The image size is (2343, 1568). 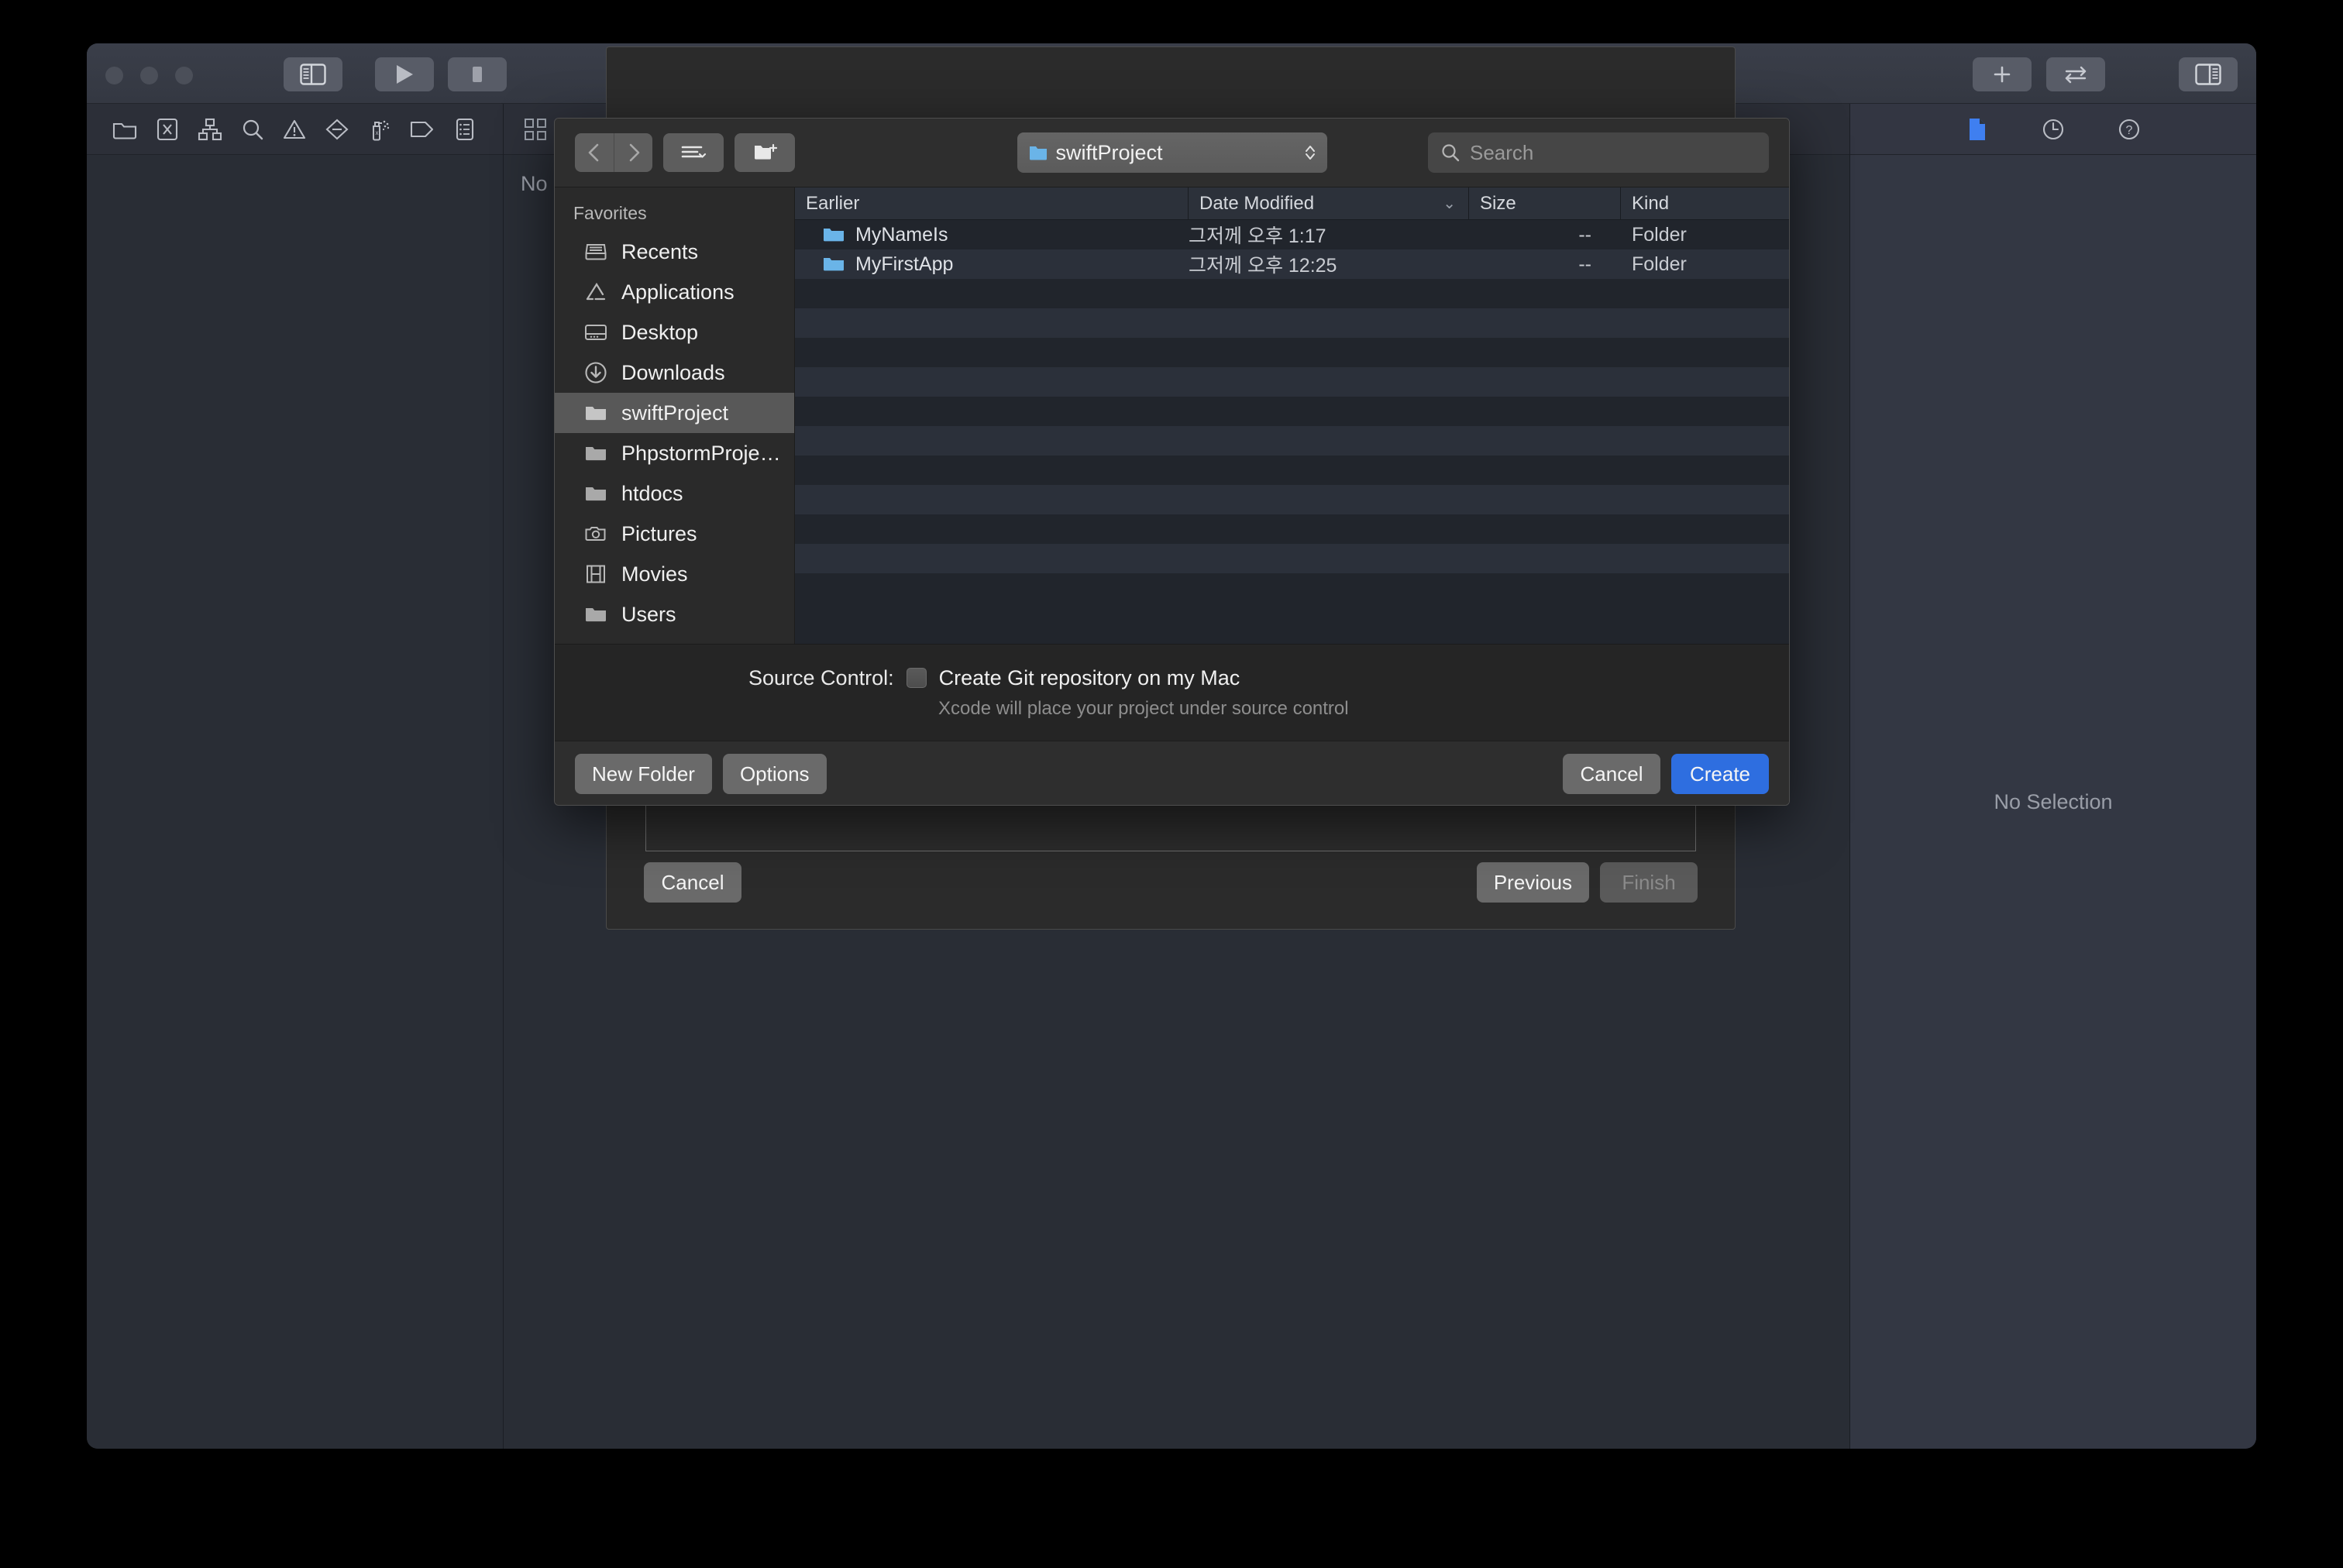 I want to click on column-header-size: Size, so click(x=1545, y=203).